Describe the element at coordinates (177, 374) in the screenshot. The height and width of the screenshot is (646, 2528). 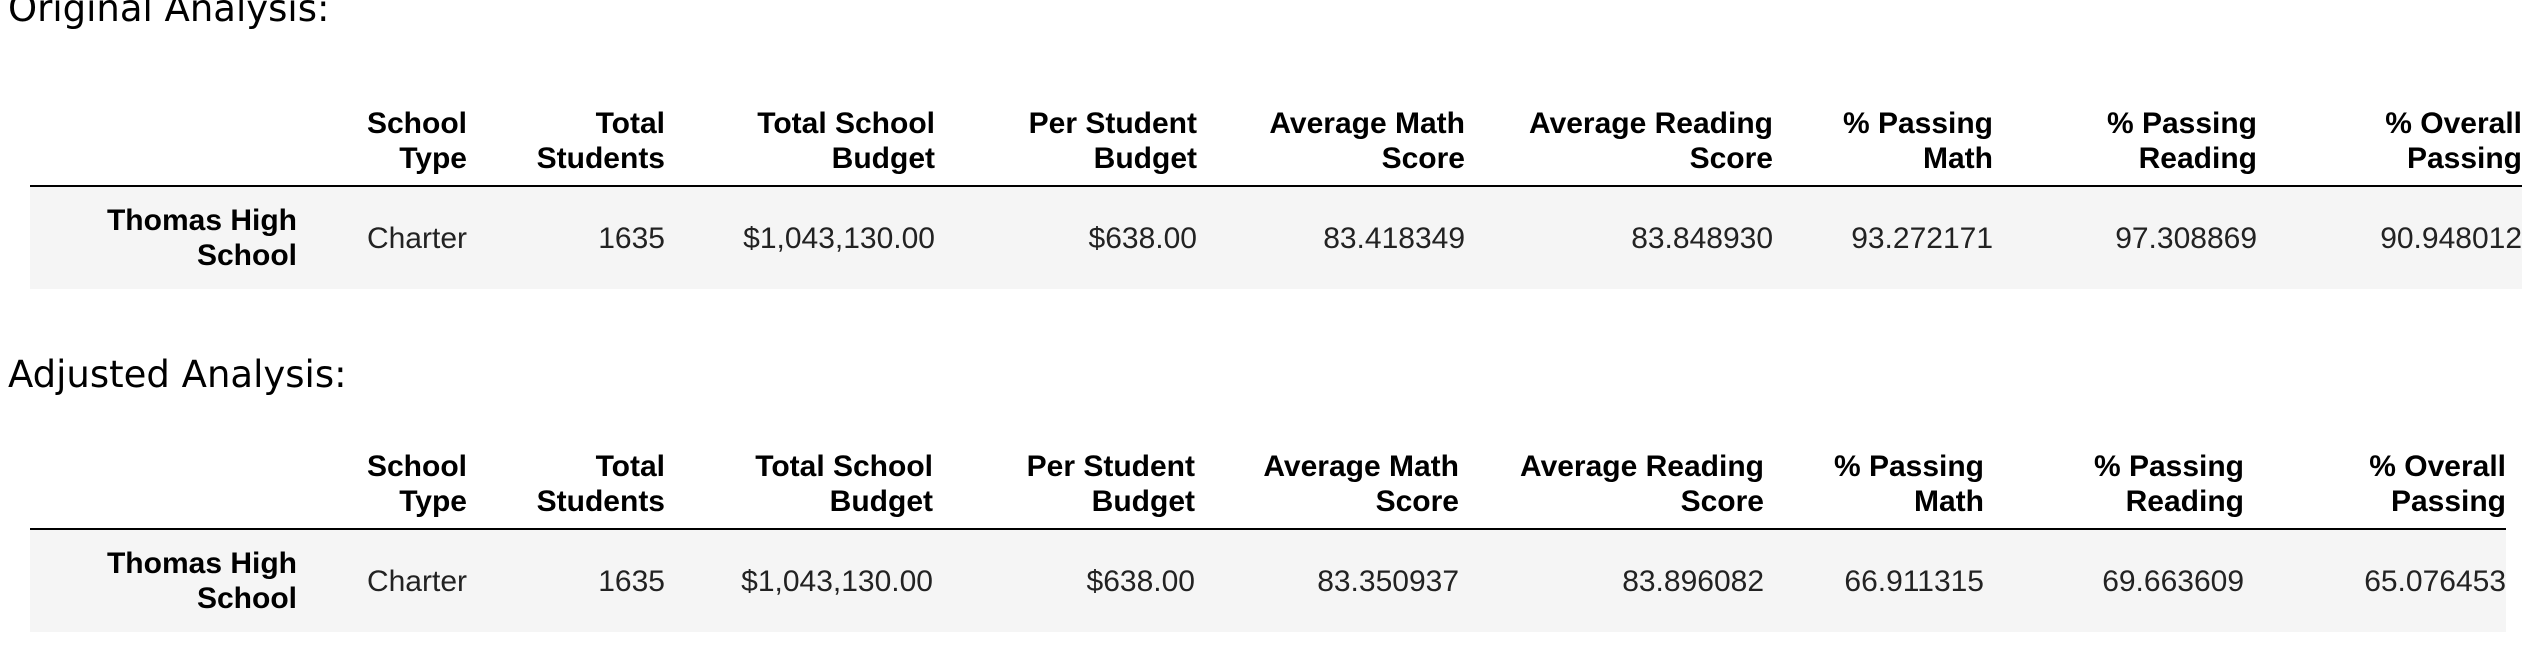
I see `adjusted-analysis-heading: Adjusted Analysis:` at that location.